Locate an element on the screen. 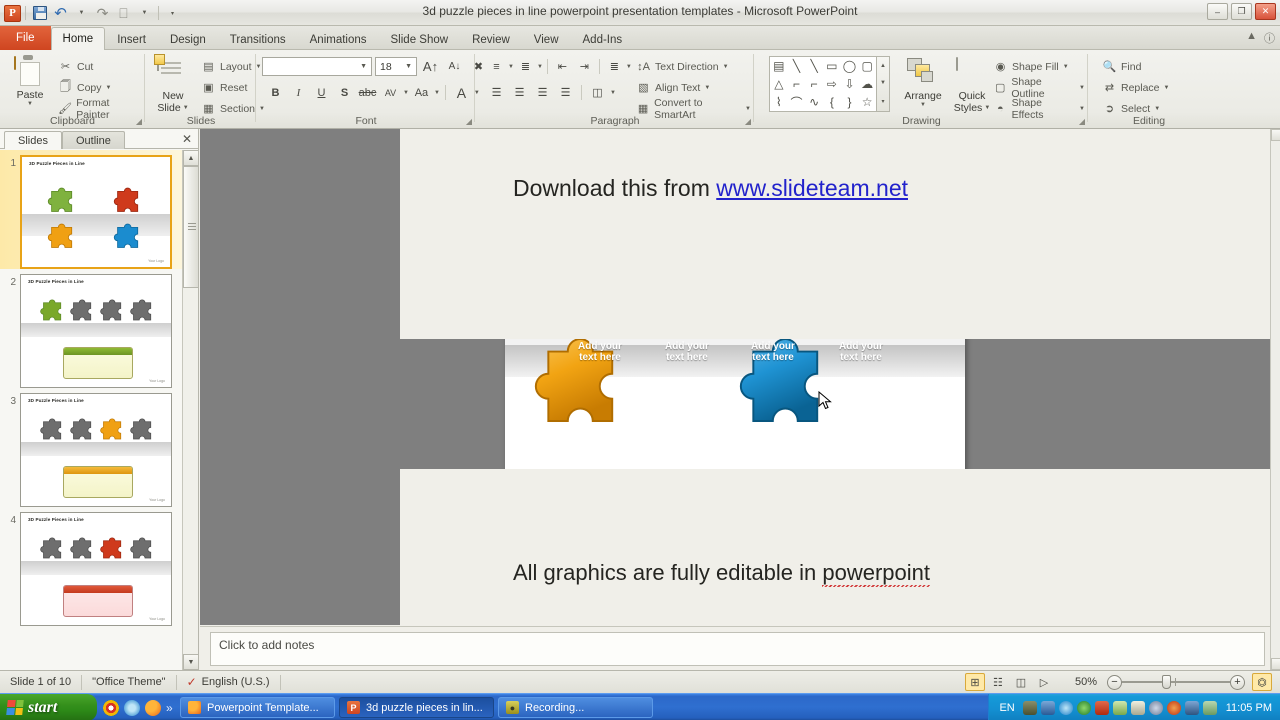  more-shapes-icon: ▾ is located at coordinates (882, 101).